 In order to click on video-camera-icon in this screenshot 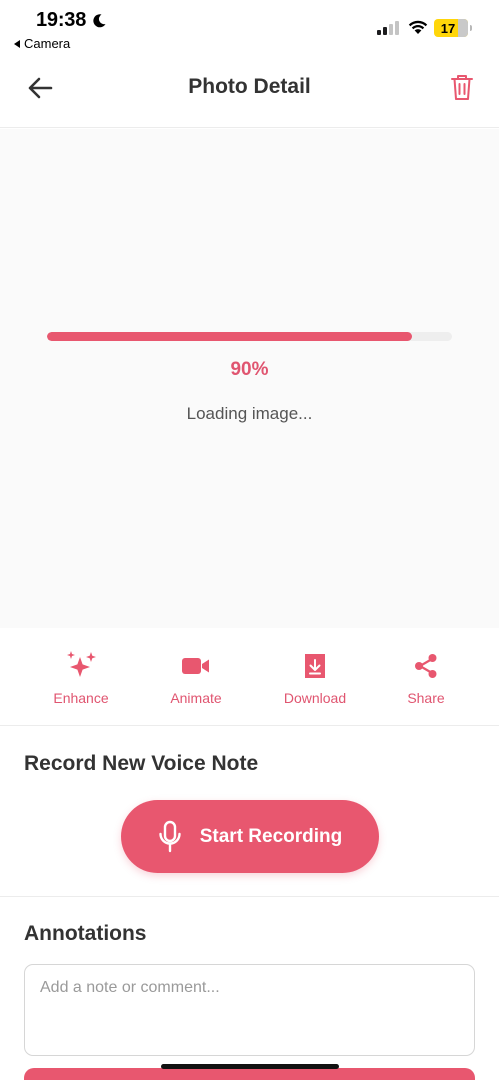, I will do `click(196, 666)`.